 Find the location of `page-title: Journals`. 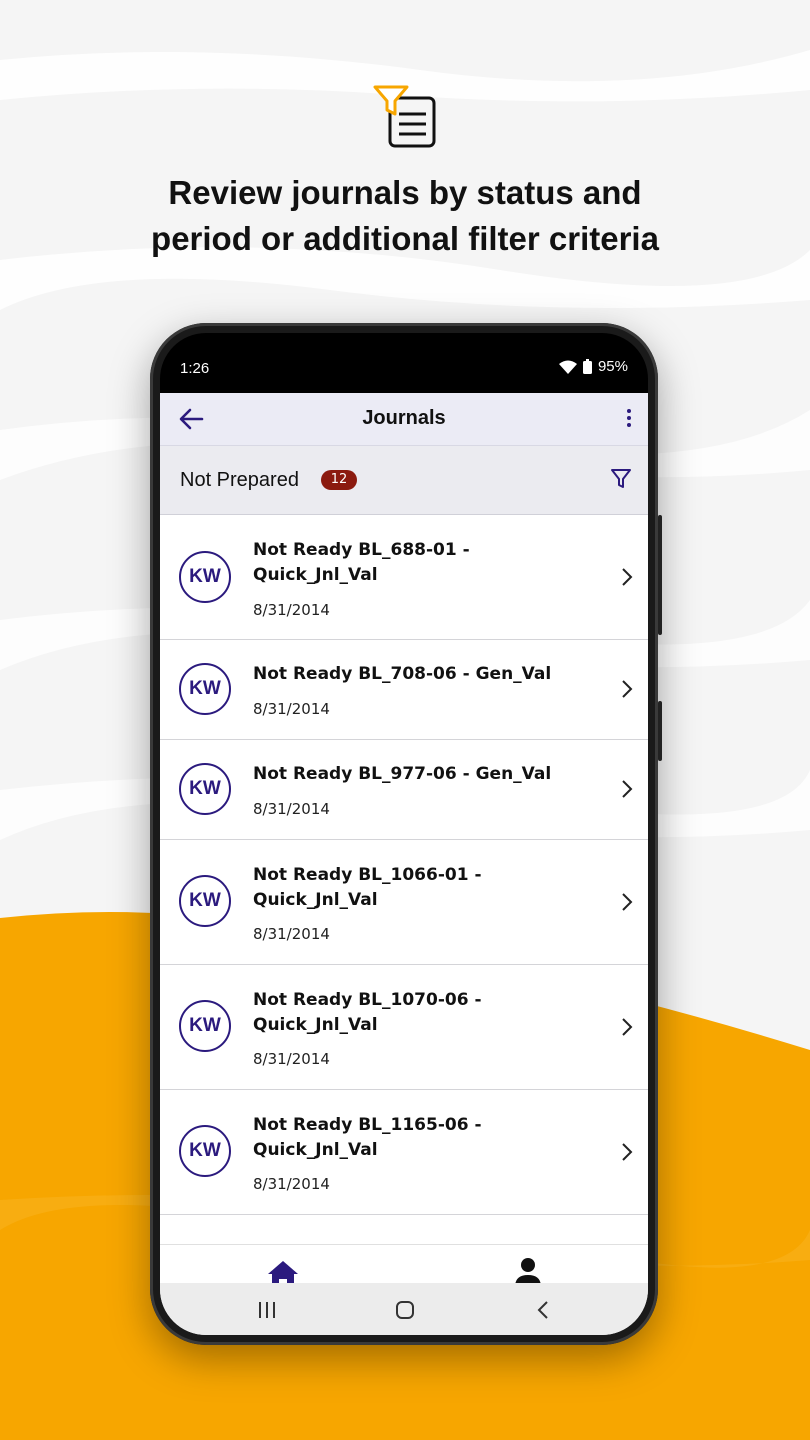

page-title: Journals is located at coordinates (404, 418).